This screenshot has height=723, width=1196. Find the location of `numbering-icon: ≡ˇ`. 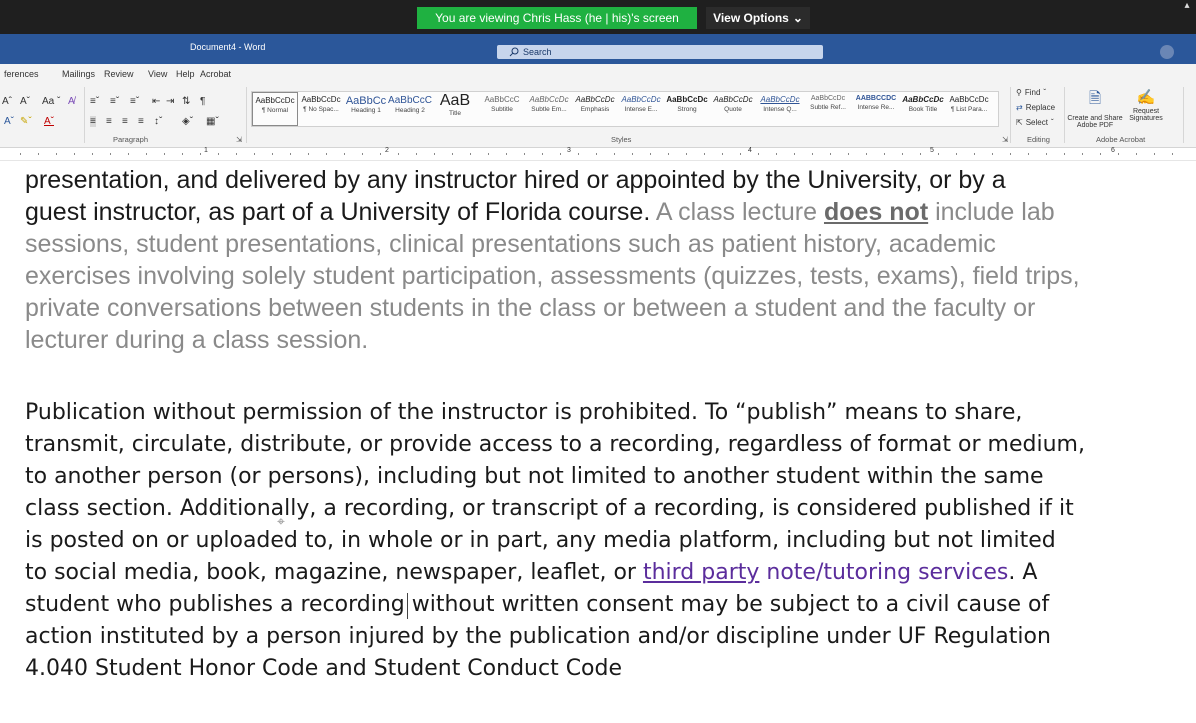

numbering-icon: ≡ˇ is located at coordinates (114, 101).